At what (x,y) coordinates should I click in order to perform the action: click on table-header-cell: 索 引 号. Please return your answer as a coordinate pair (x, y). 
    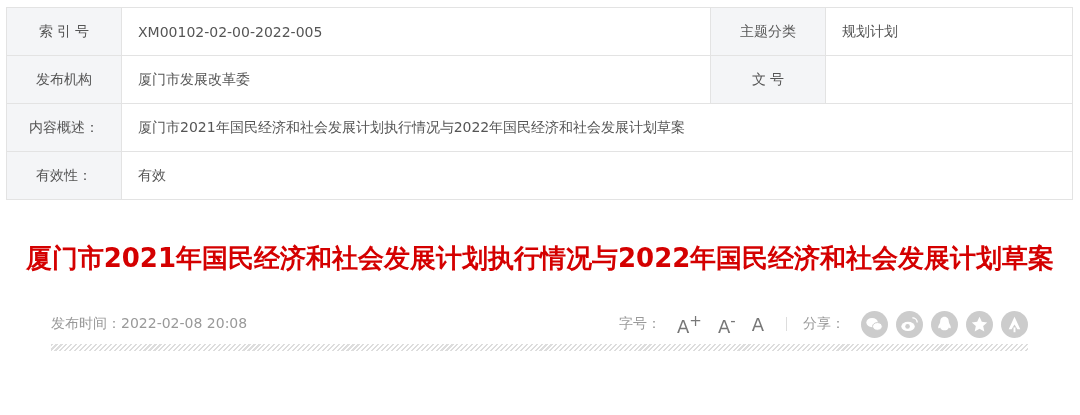
    Looking at the image, I should click on (64, 32).